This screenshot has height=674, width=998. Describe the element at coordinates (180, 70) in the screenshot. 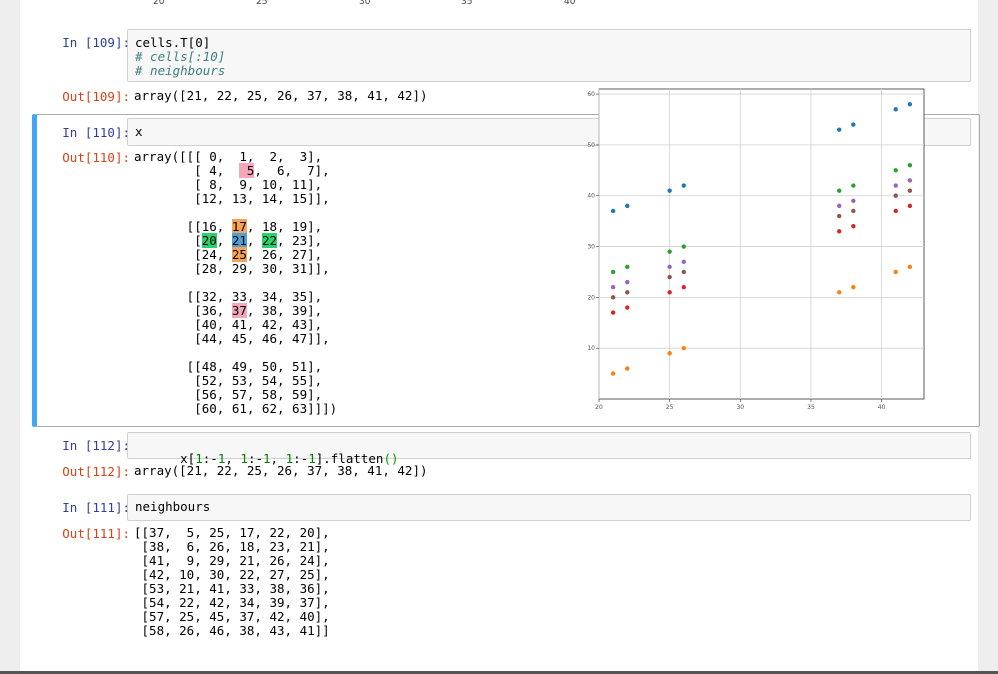

I see `code-comment: # neighbours` at that location.